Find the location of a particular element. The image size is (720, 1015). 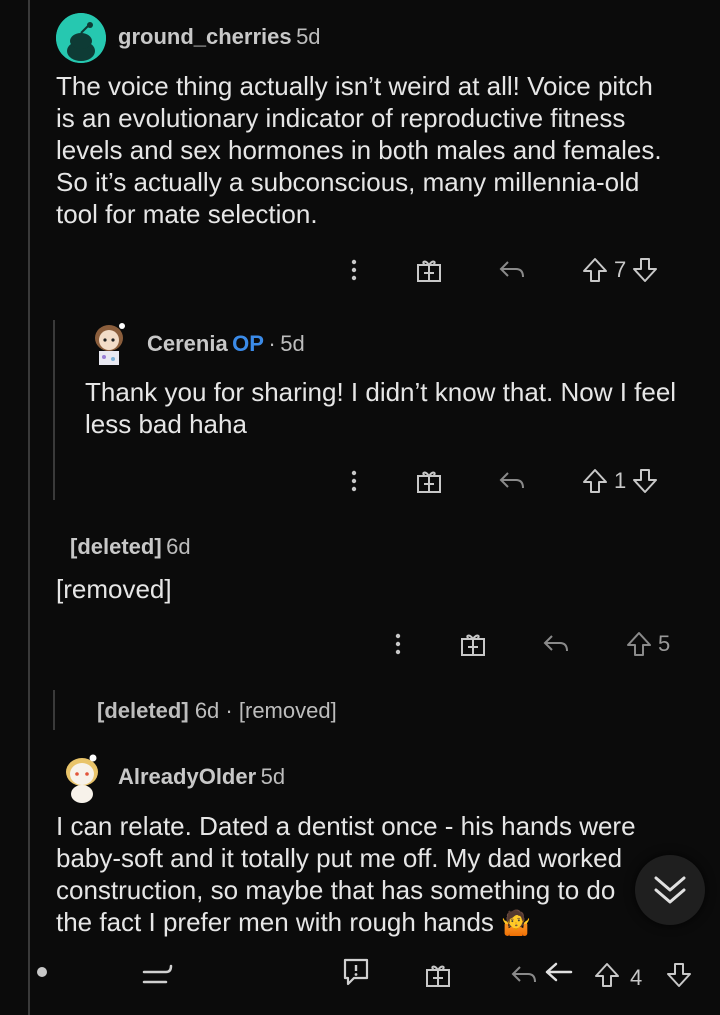

comment-actions: 5 is located at coordinates (544, 644).